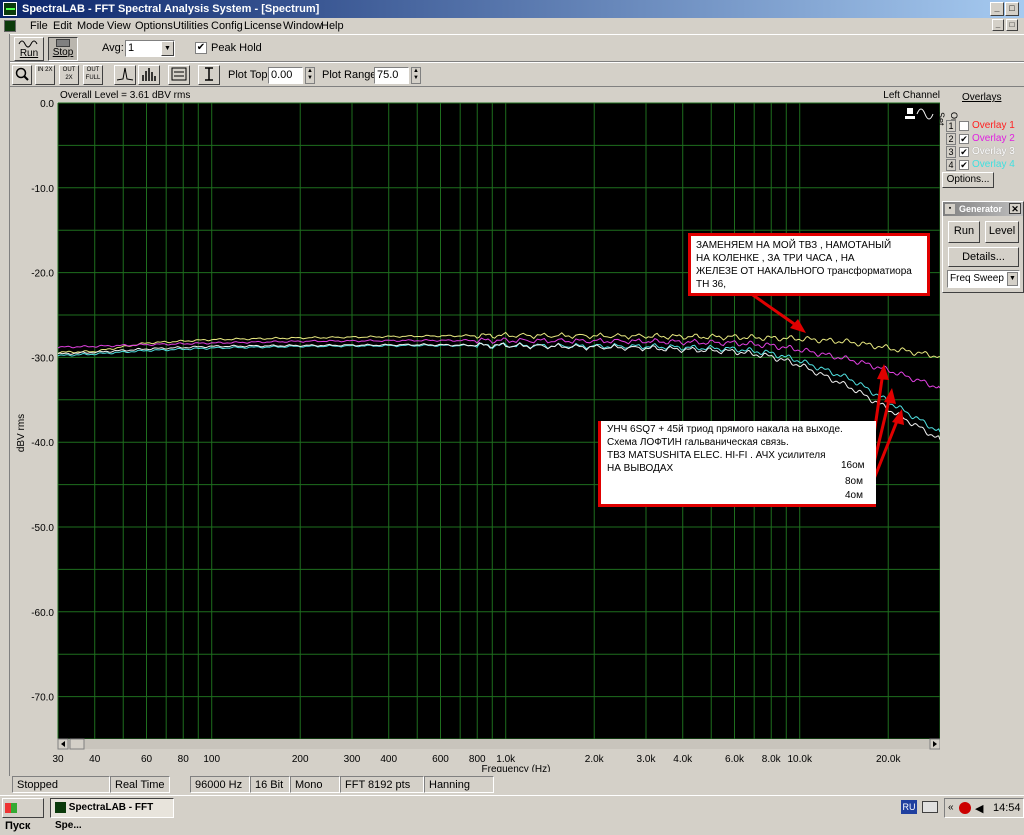 The height and width of the screenshot is (835, 1024). I want to click on x-tick-label: 300, so click(352, 759).